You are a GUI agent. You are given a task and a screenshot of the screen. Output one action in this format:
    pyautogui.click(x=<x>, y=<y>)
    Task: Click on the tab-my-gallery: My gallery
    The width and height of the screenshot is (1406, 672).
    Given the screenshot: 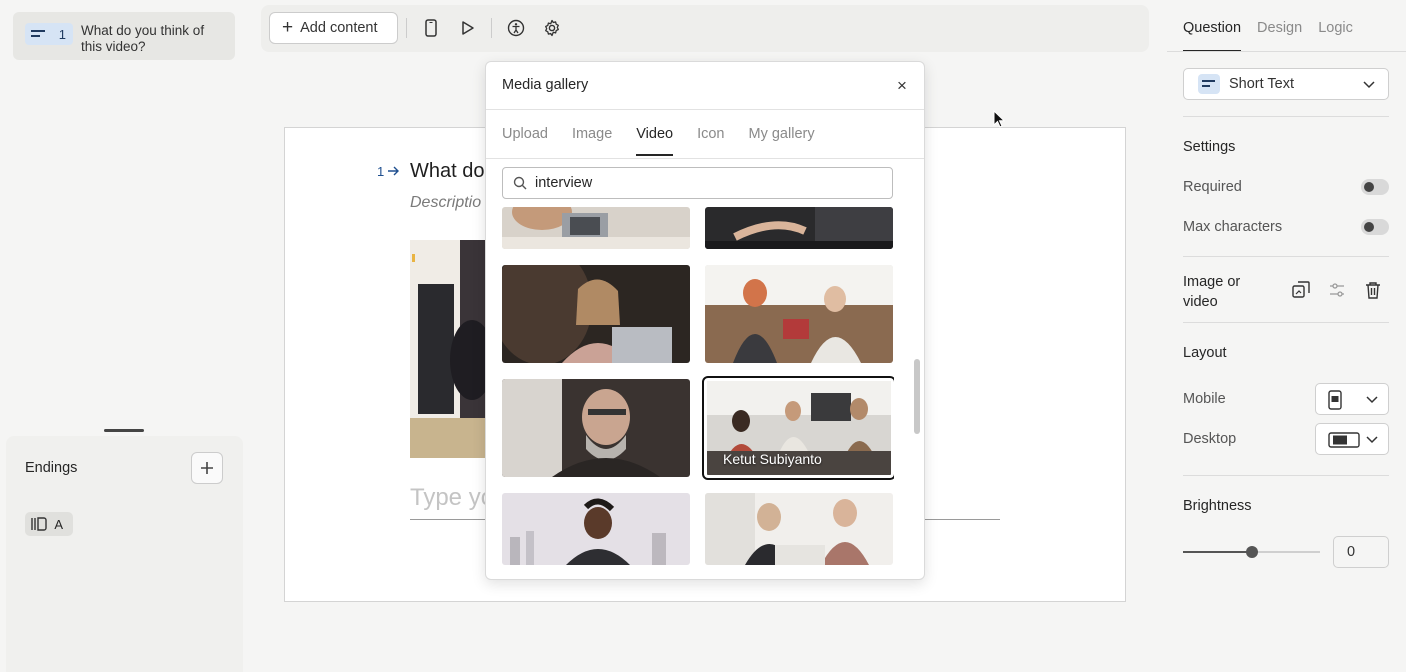 What is the action you would take?
    pyautogui.click(x=782, y=141)
    